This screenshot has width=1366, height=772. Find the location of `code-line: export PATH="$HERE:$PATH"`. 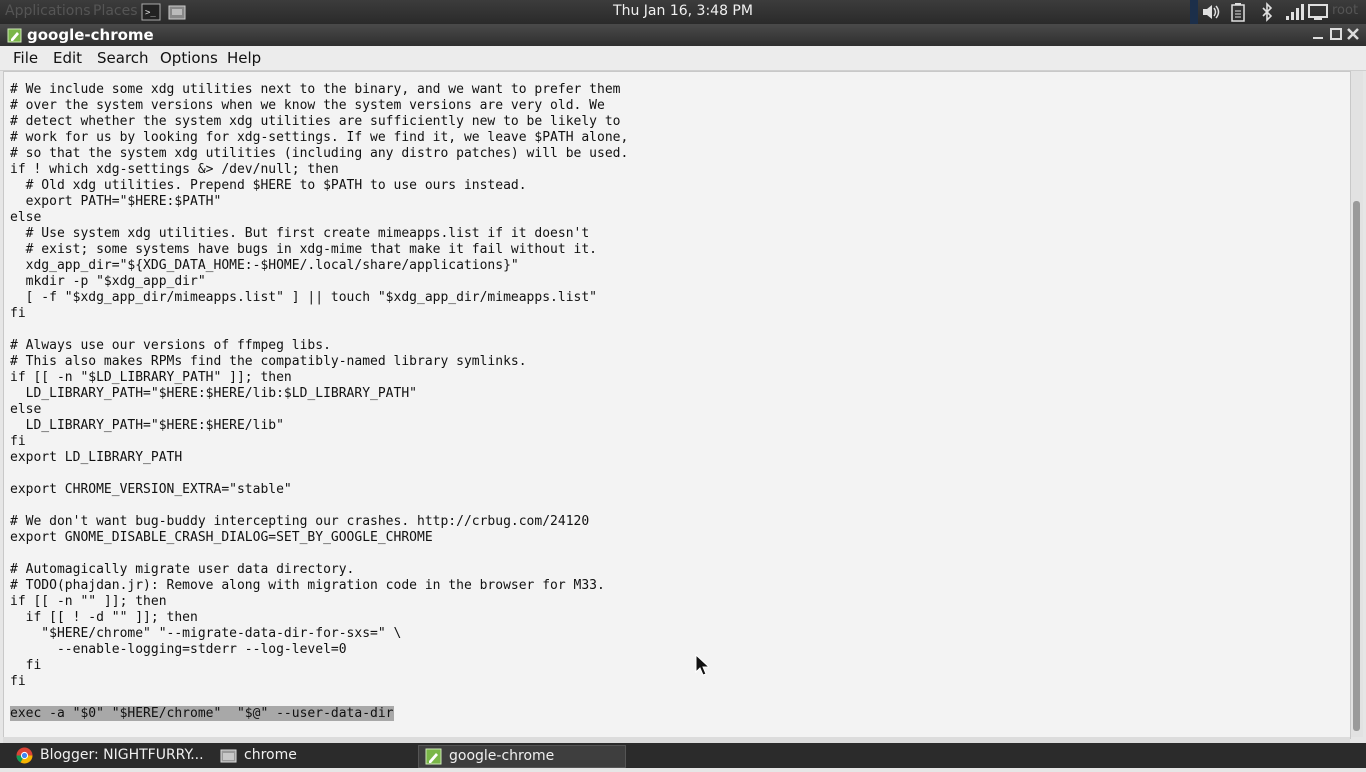

code-line: export PATH="$HERE:$PATH" is located at coordinates (319, 202).